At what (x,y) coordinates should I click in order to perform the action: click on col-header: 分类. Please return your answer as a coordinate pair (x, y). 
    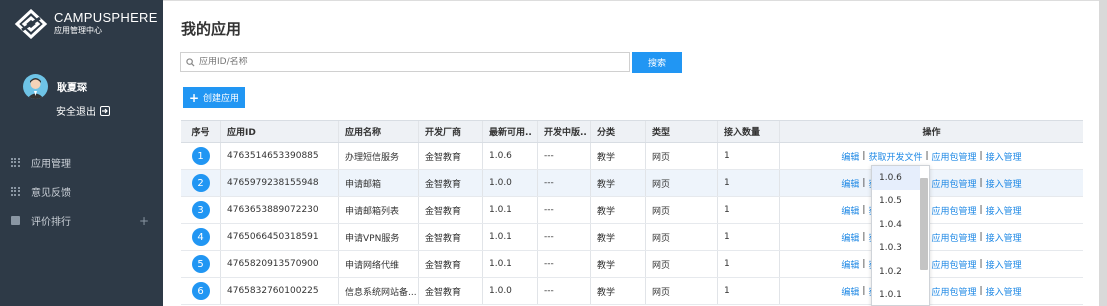
    Looking at the image, I should click on (618, 131).